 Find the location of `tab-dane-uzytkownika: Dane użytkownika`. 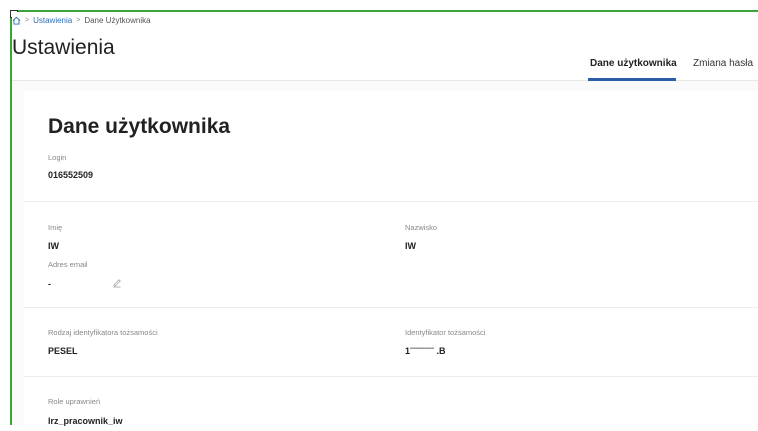

tab-dane-uzytkownika: Dane użytkownika is located at coordinates (633, 63).